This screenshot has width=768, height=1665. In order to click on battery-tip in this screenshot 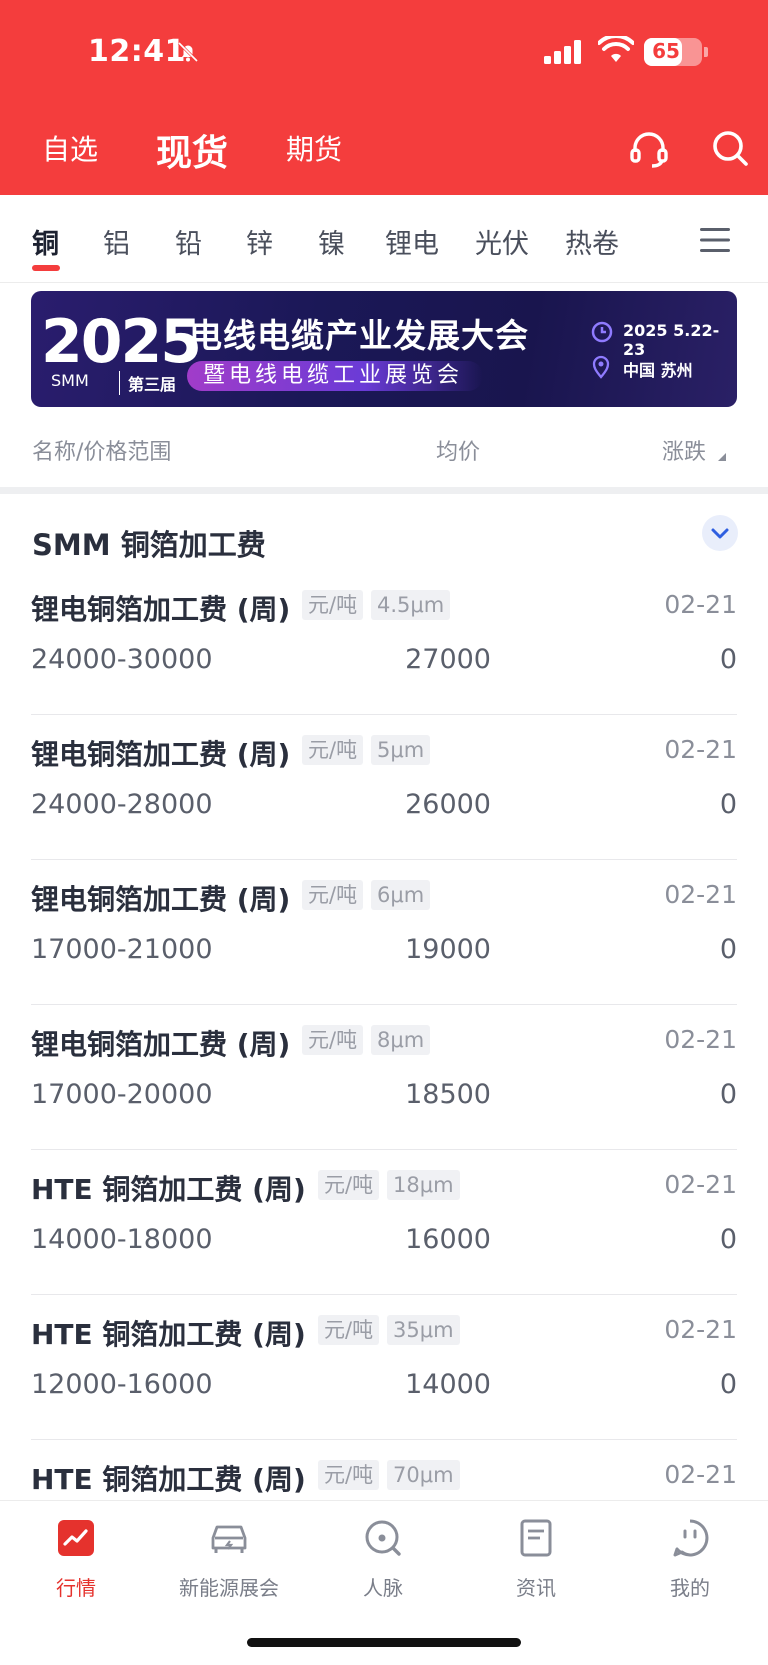, I will do `click(706, 52)`.